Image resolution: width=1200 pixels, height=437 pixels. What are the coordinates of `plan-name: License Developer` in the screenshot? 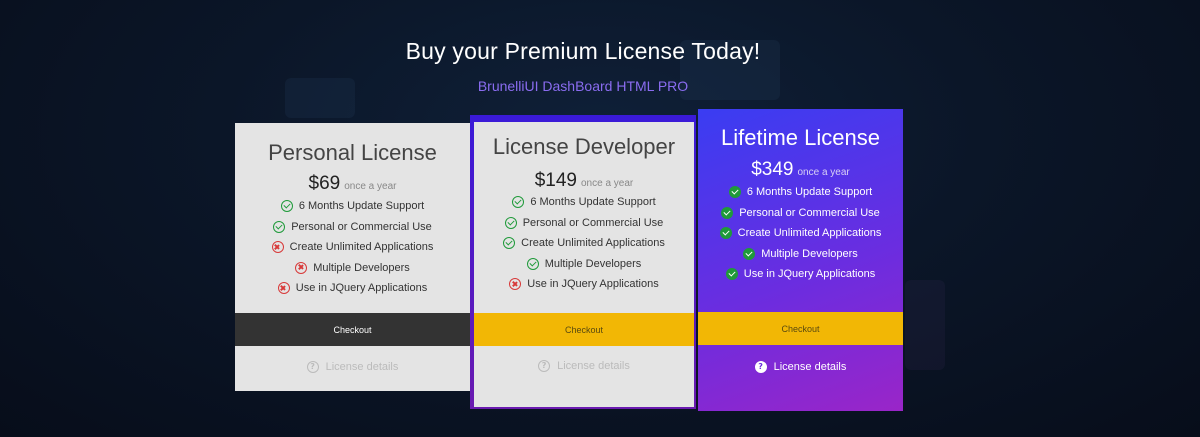 It's located at (584, 146).